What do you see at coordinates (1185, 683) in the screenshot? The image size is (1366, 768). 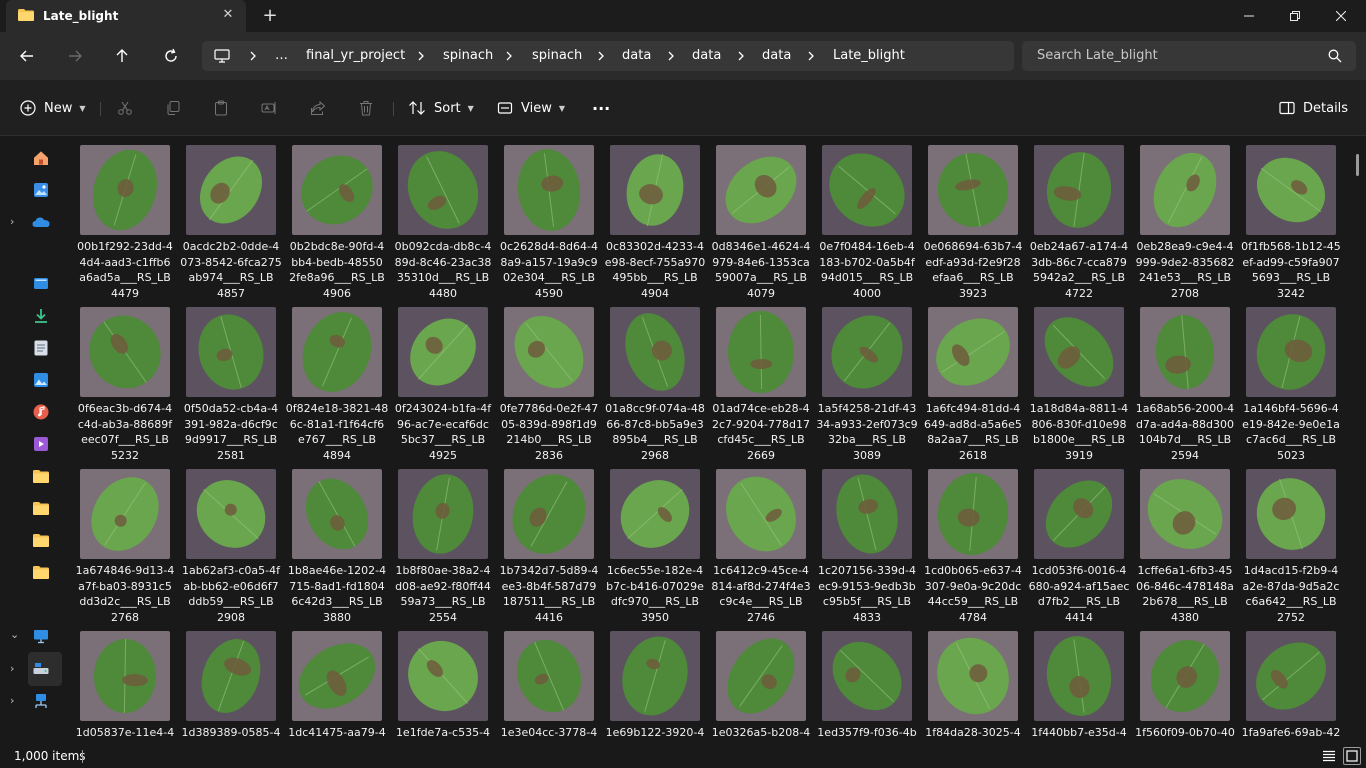 I see `file-item: 1f560f09-0b70-40` at bounding box center [1185, 683].